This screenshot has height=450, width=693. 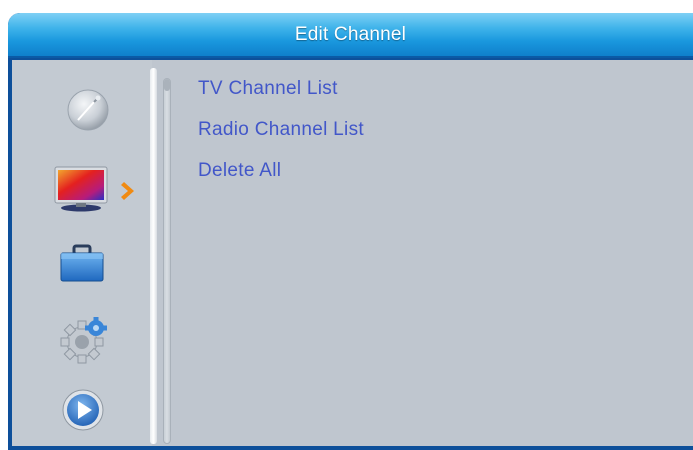 I want to click on scrollbar, so click(x=167, y=261).